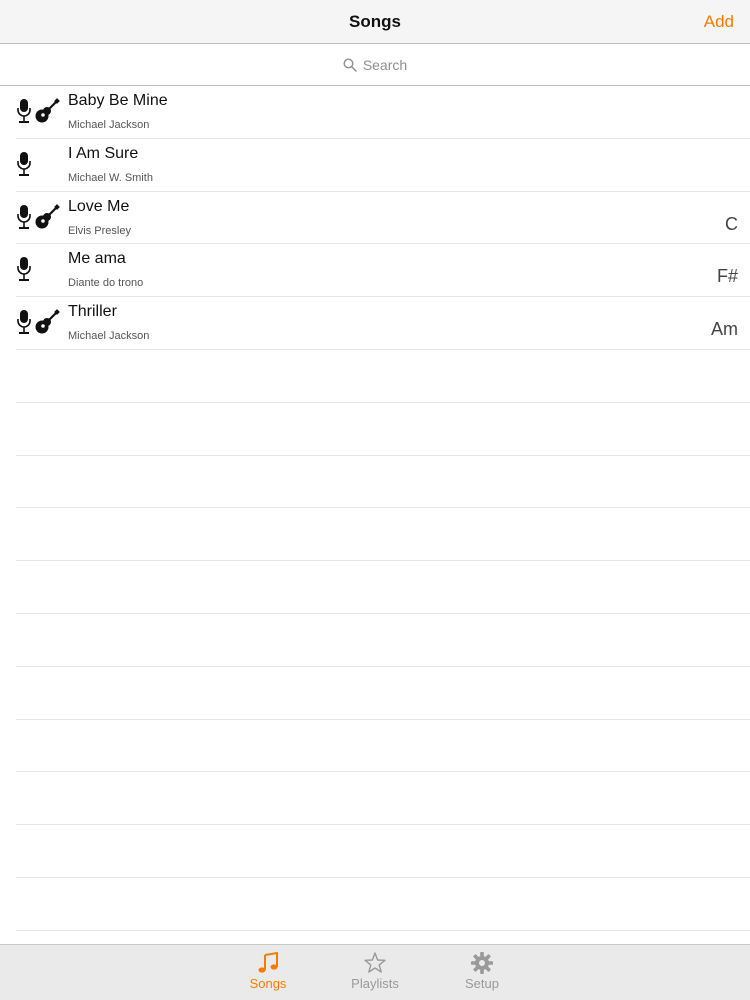  Describe the element at coordinates (385, 65) in the screenshot. I see `search-placeholder: Search` at that location.